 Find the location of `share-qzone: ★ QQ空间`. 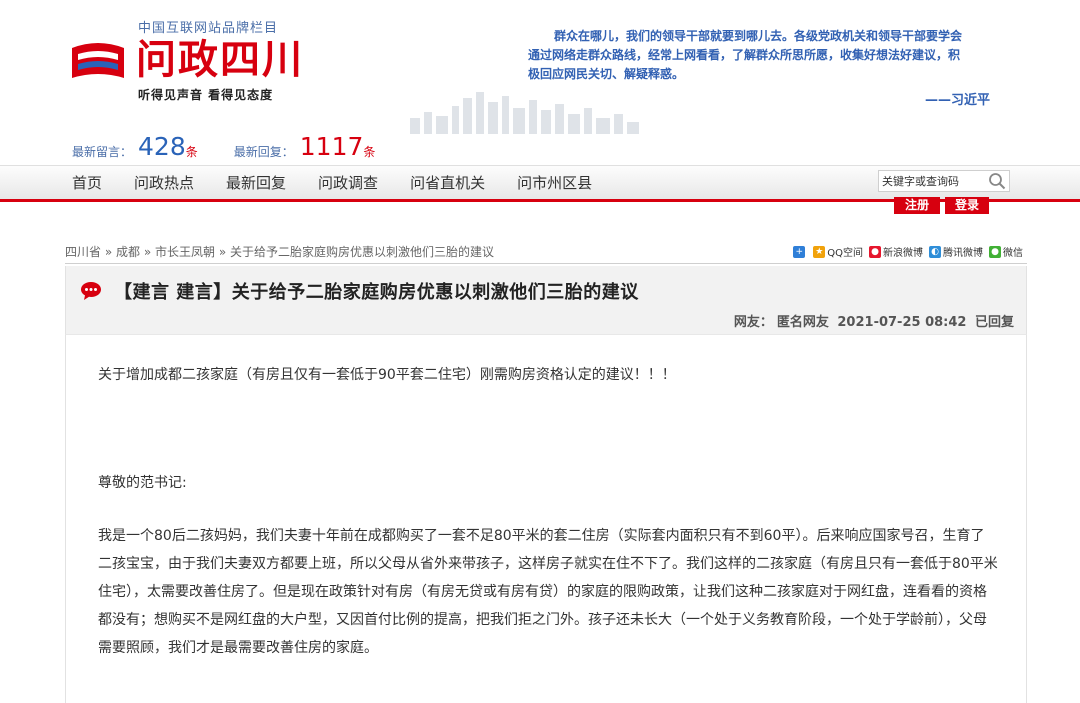

share-qzone: ★ QQ空间 is located at coordinates (838, 251).